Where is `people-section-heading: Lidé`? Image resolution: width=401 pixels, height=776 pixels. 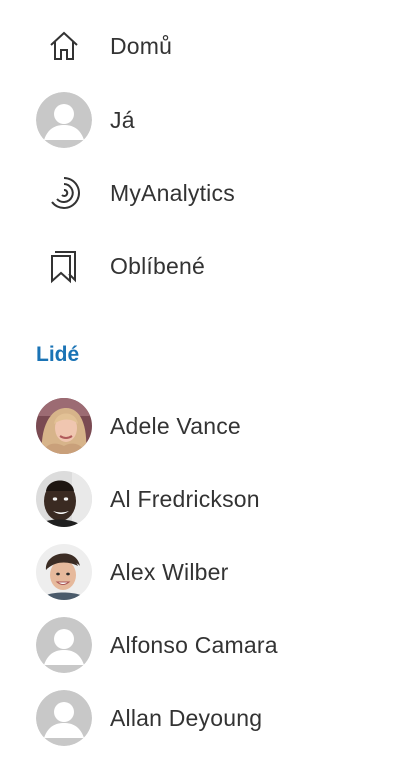 people-section-heading: Lidé is located at coordinates (58, 354).